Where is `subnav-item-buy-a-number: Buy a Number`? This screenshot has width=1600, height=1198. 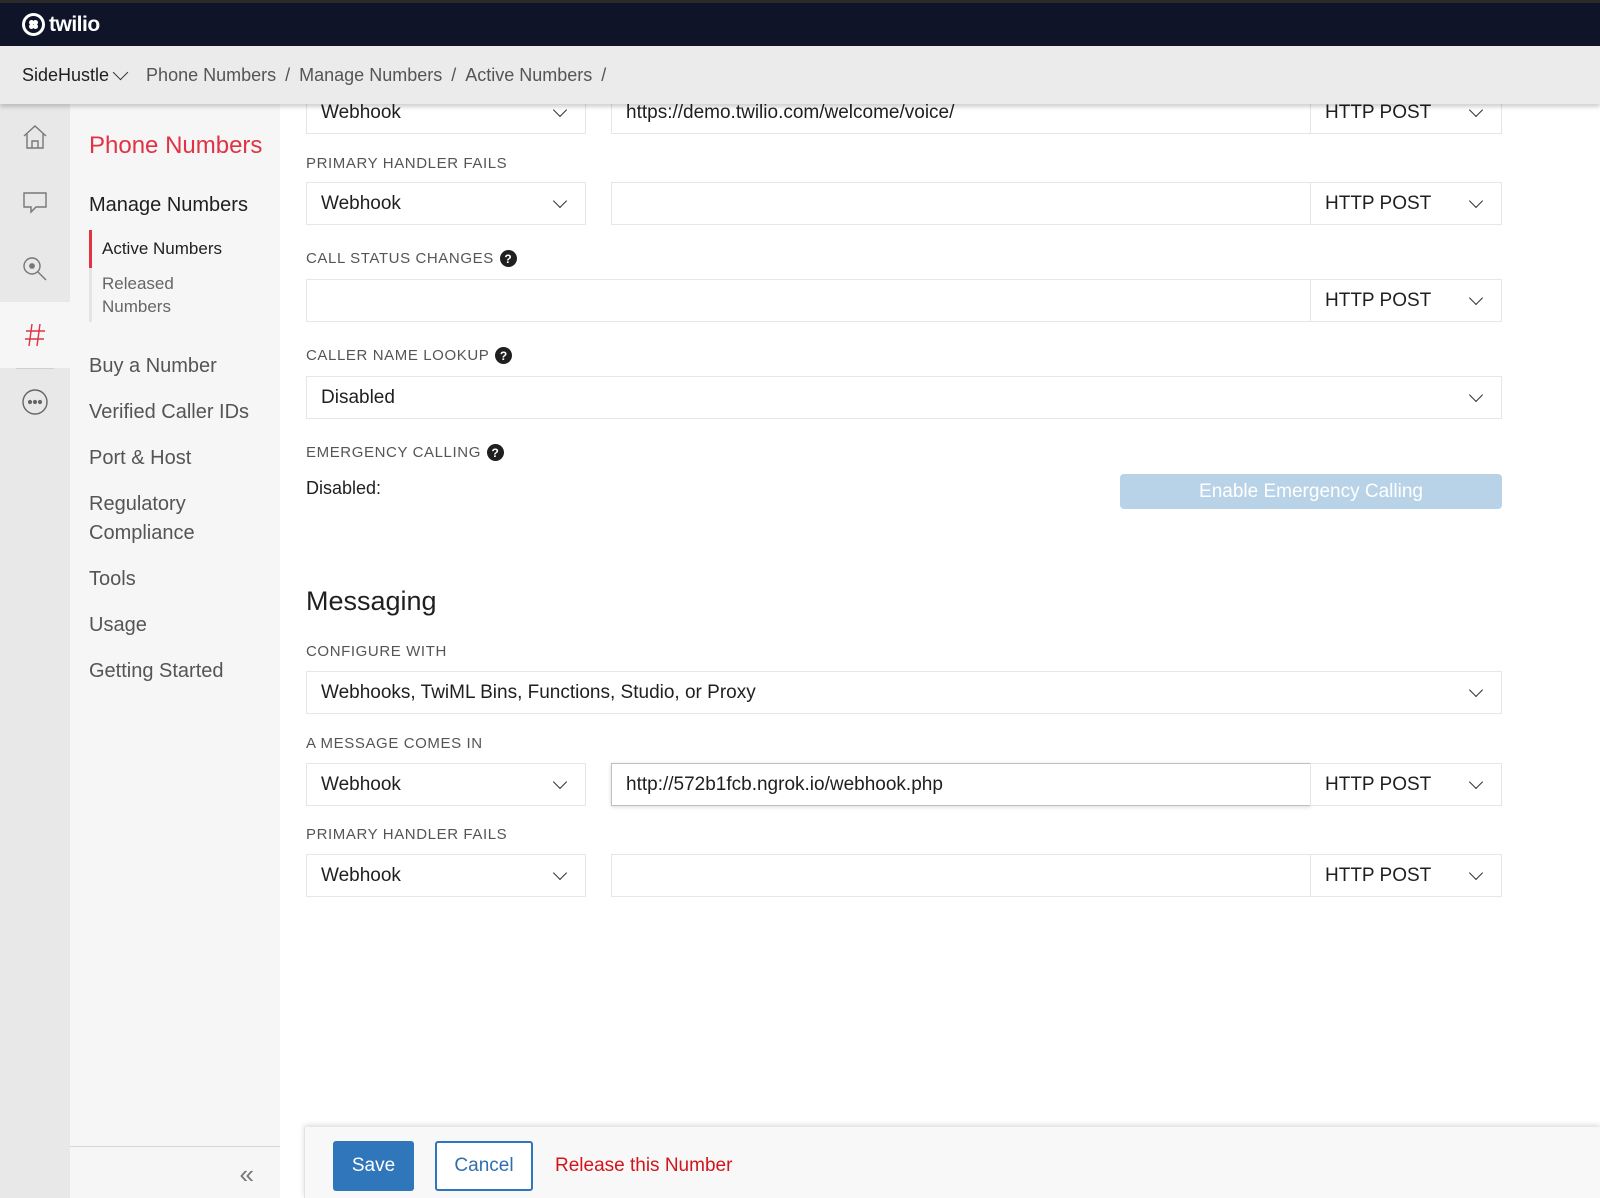 subnav-item-buy-a-number: Buy a Number is located at coordinates (169, 366).